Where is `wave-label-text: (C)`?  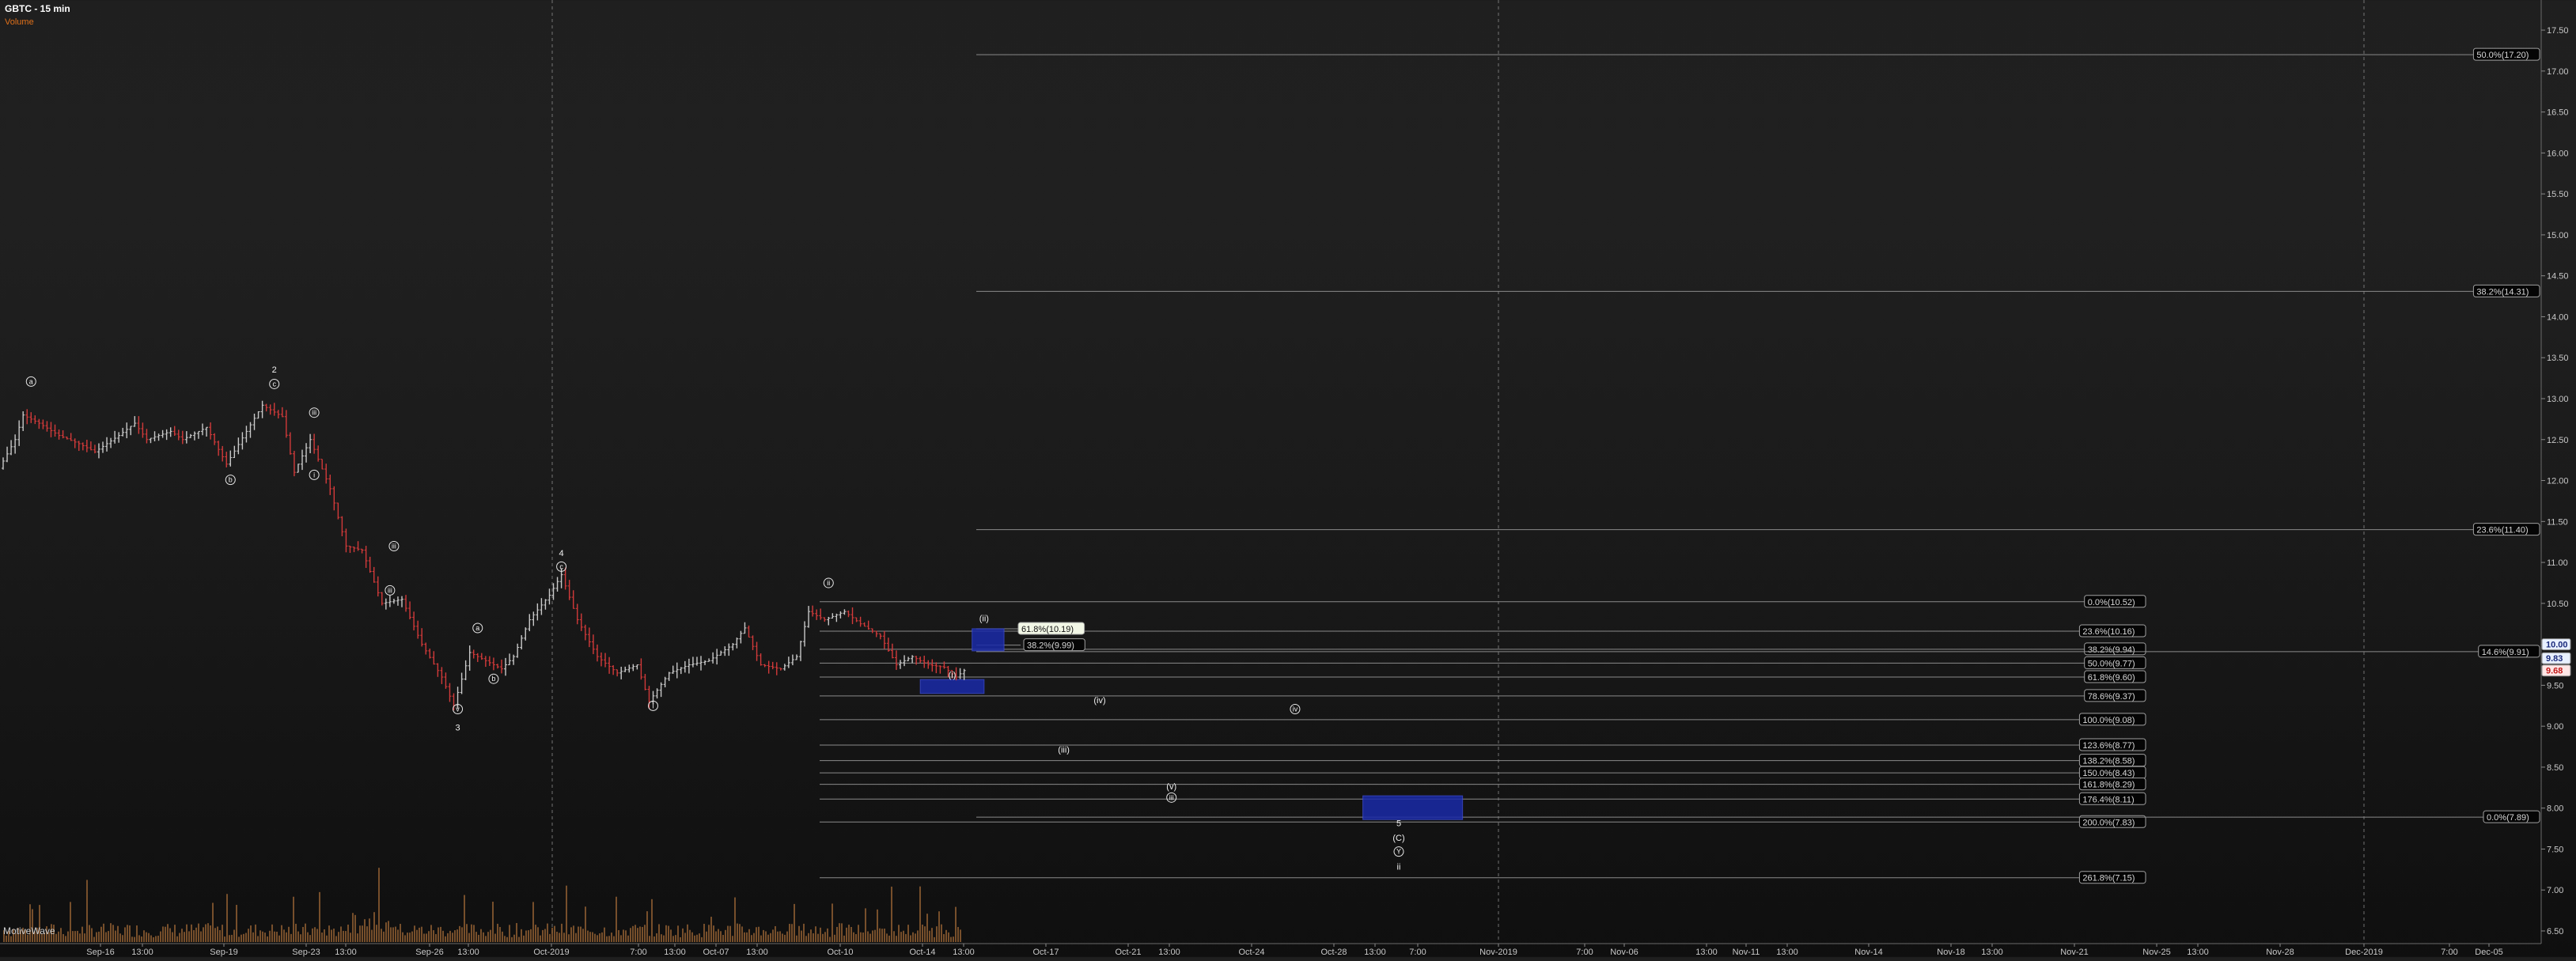 wave-label-text: (C) is located at coordinates (1398, 839).